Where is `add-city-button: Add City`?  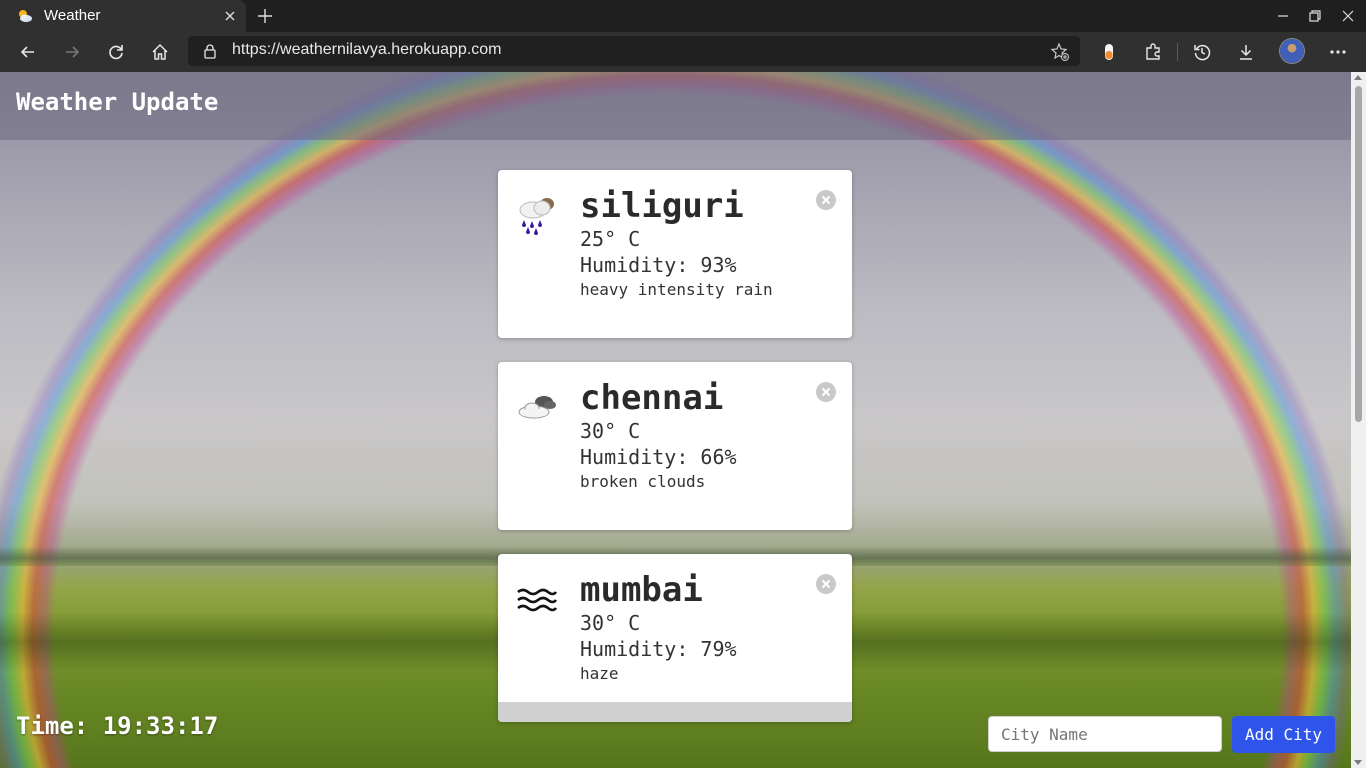 add-city-button: Add City is located at coordinates (1283, 734).